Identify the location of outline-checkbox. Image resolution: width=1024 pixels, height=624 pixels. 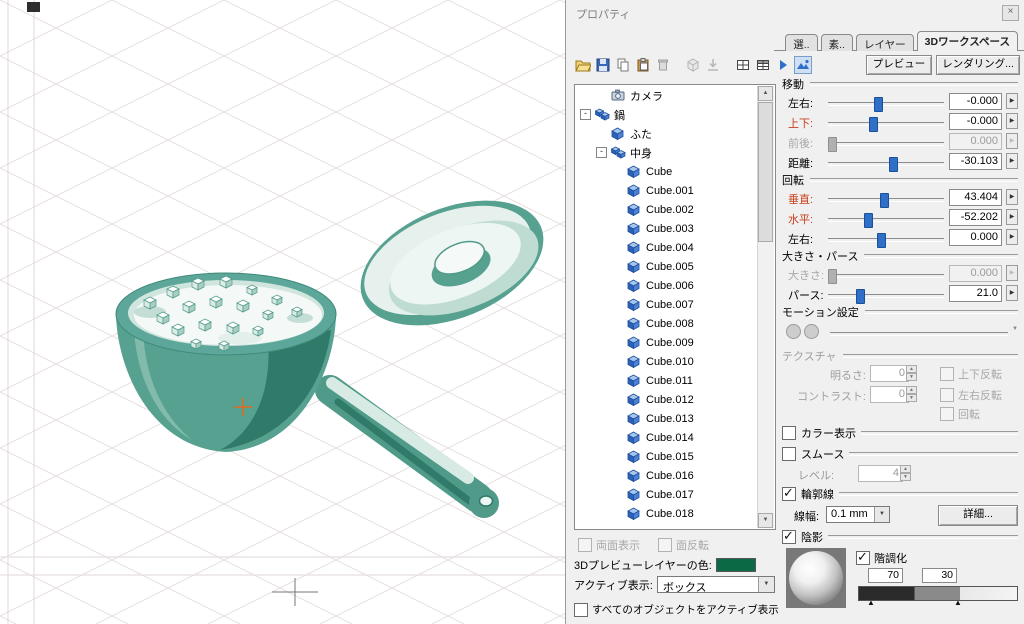
(789, 493).